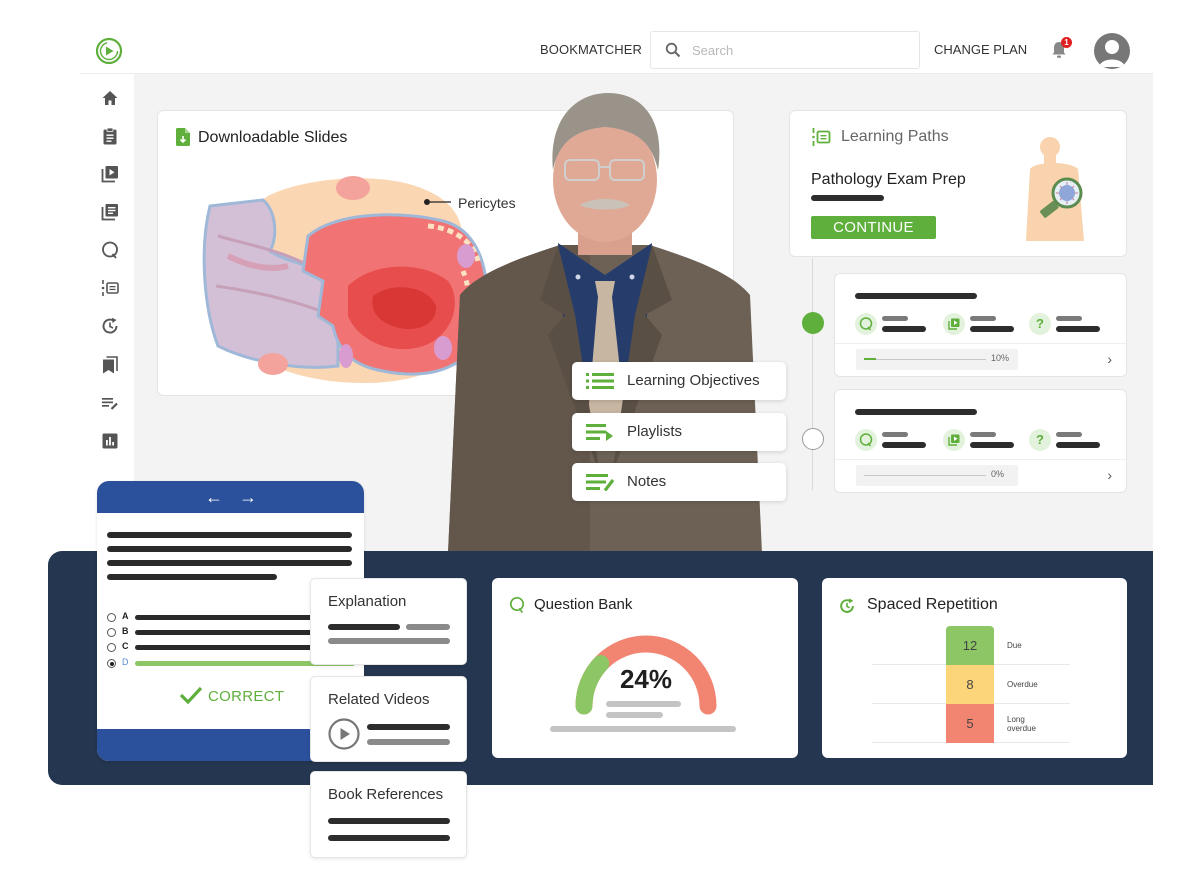 Image resolution: width=1200 pixels, height=887 pixels. What do you see at coordinates (125, 616) in the screenshot?
I see `option-letter: A` at bounding box center [125, 616].